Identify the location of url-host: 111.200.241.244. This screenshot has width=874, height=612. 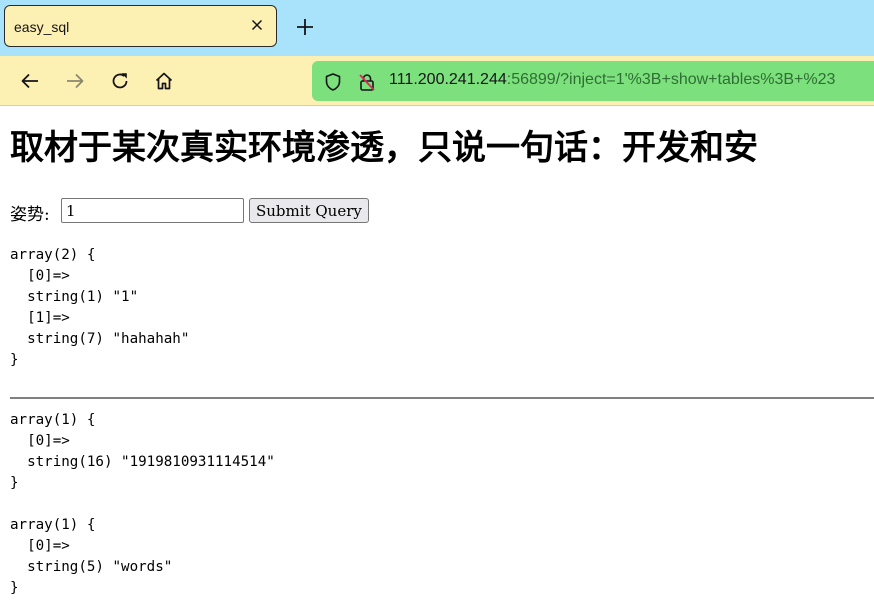
(448, 79).